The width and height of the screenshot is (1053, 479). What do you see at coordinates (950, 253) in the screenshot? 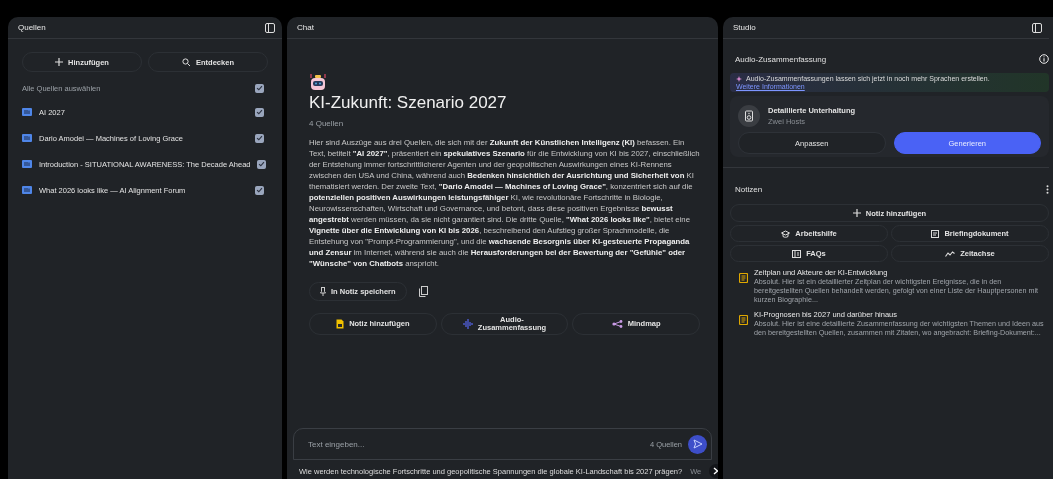
I see `trend-line-icon` at bounding box center [950, 253].